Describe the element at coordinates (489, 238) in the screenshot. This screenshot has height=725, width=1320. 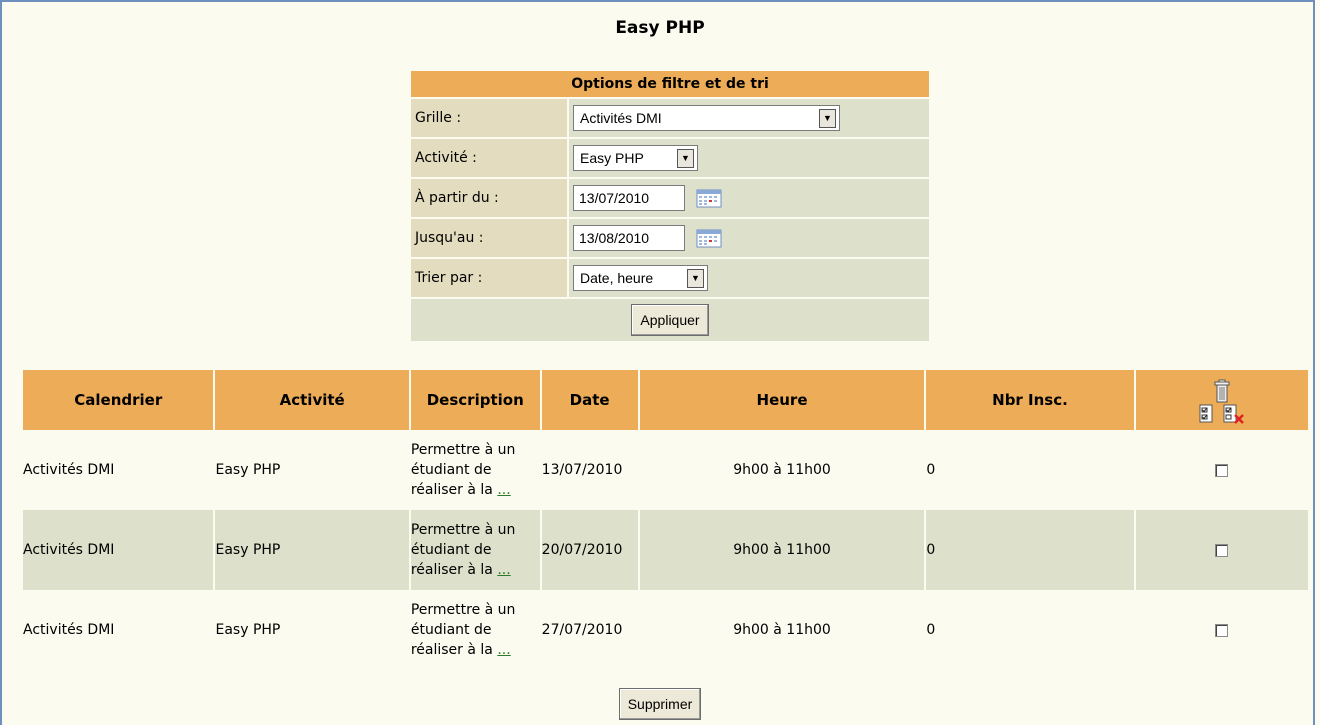
I see `to-label: Jusqu'au :` at that location.